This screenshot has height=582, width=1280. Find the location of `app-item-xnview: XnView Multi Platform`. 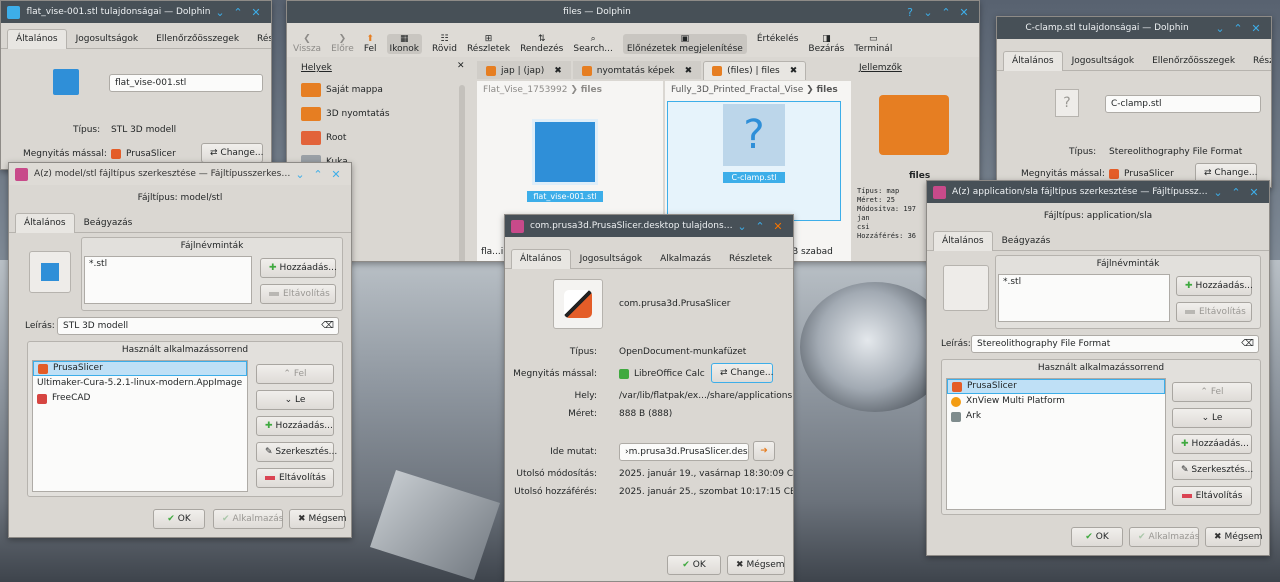

app-item-xnview: XnView Multi Platform is located at coordinates (1056, 401).